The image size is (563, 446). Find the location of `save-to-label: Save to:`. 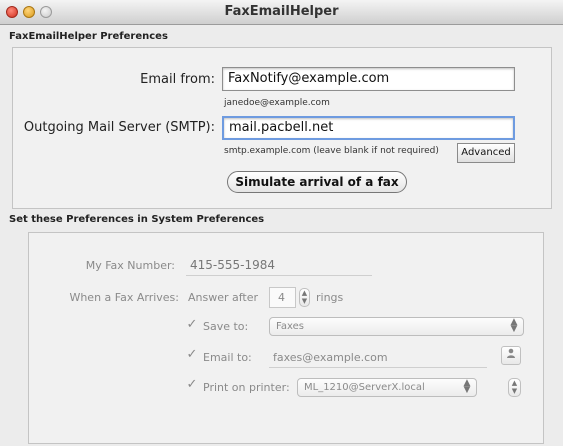

save-to-label: Save to: is located at coordinates (226, 326).